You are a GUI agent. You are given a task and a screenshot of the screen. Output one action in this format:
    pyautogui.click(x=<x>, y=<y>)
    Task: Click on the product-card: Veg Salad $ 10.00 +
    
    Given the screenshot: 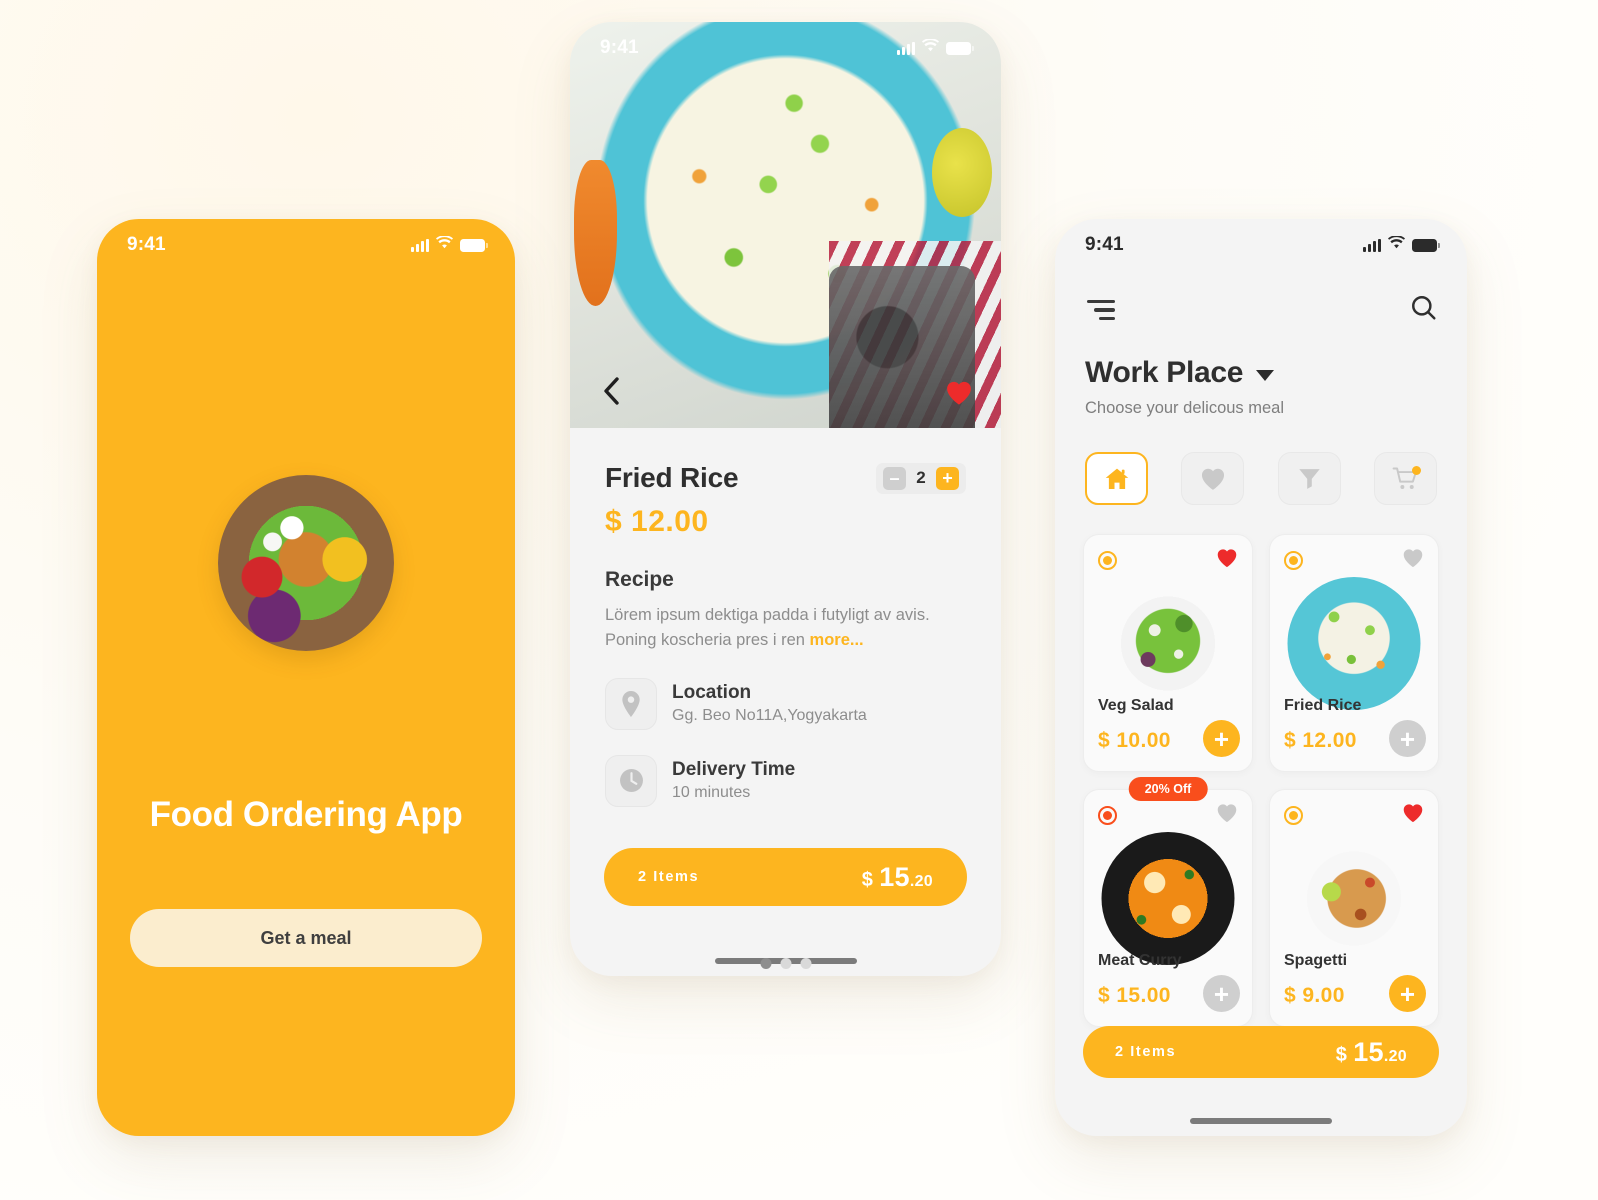 What is the action you would take?
    pyautogui.click(x=1168, y=653)
    